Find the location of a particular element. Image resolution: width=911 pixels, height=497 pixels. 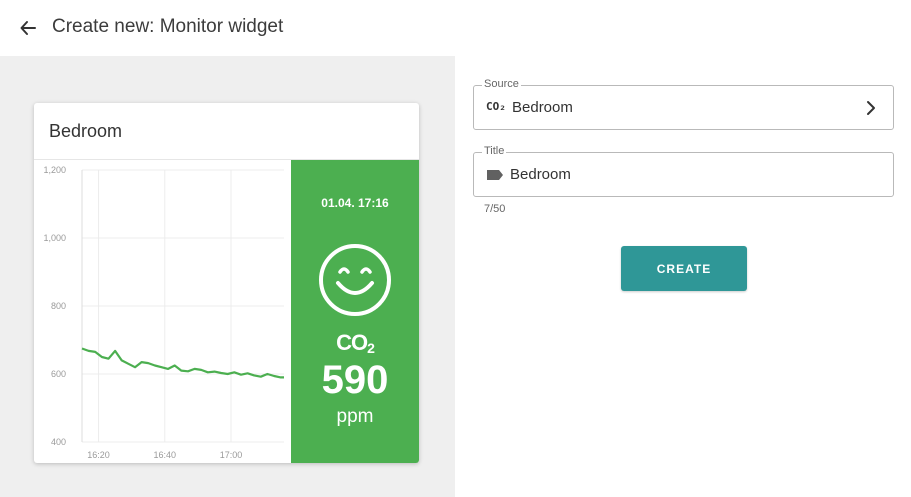

timestamp: 01.04. 17:16 is located at coordinates (355, 203).